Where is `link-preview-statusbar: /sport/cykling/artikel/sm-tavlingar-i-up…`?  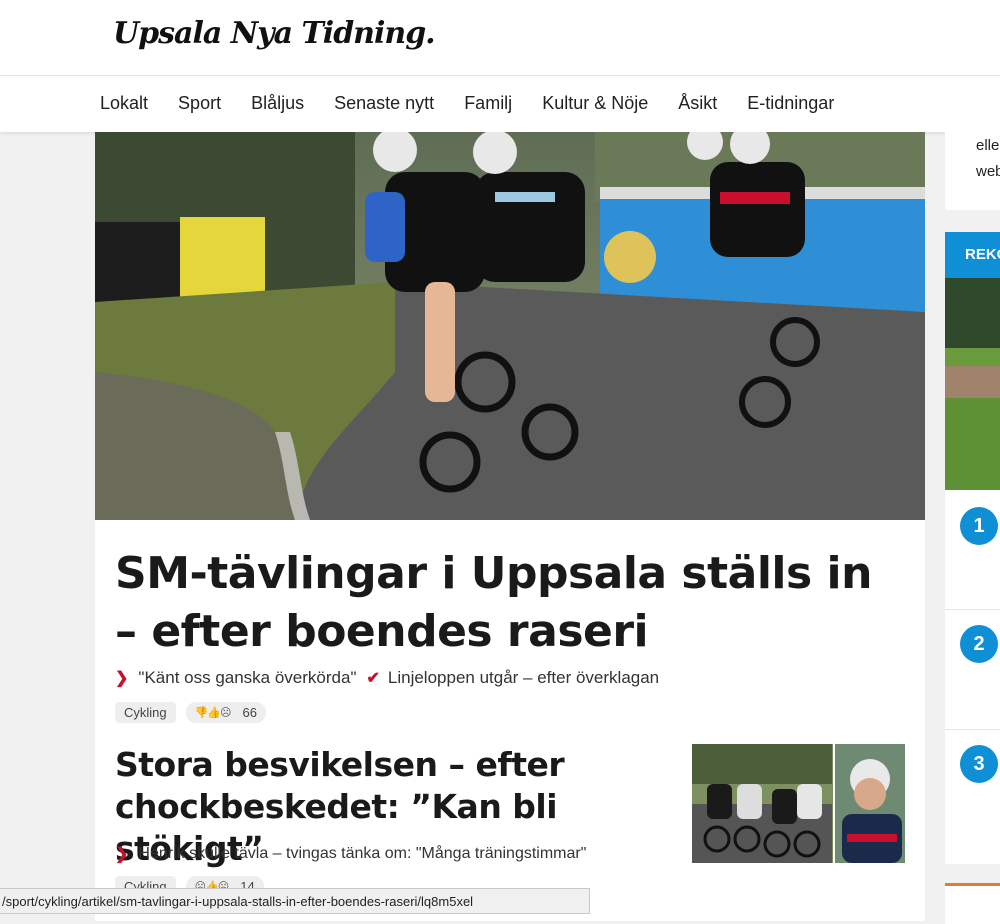 link-preview-statusbar: /sport/cykling/artikel/sm-tavlingar-i-up… is located at coordinates (295, 901).